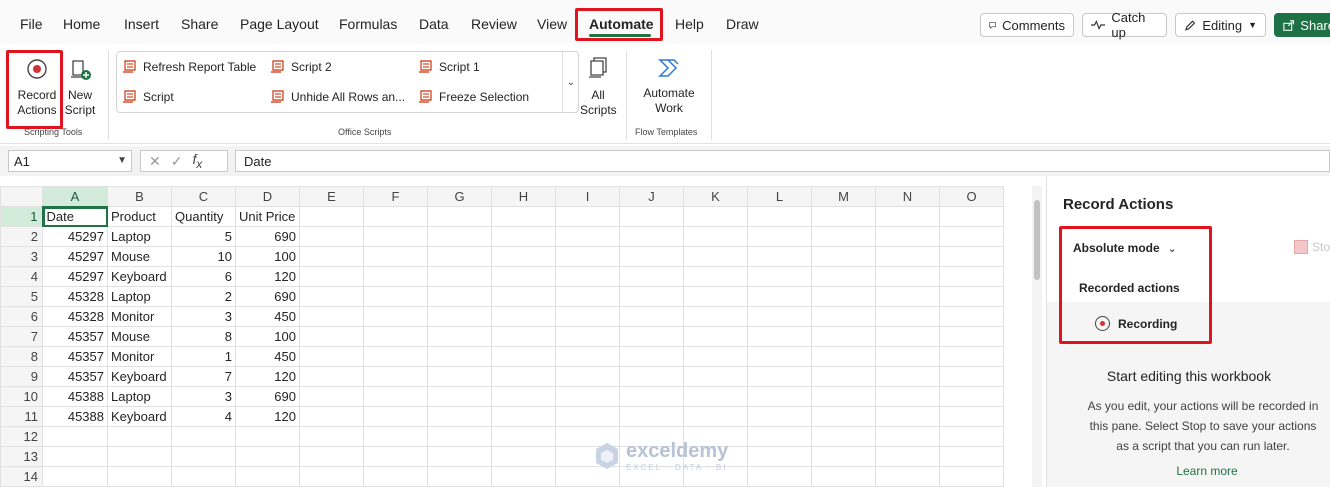  Describe the element at coordinates (21, 276) in the screenshot. I see `row-header: 4` at that location.